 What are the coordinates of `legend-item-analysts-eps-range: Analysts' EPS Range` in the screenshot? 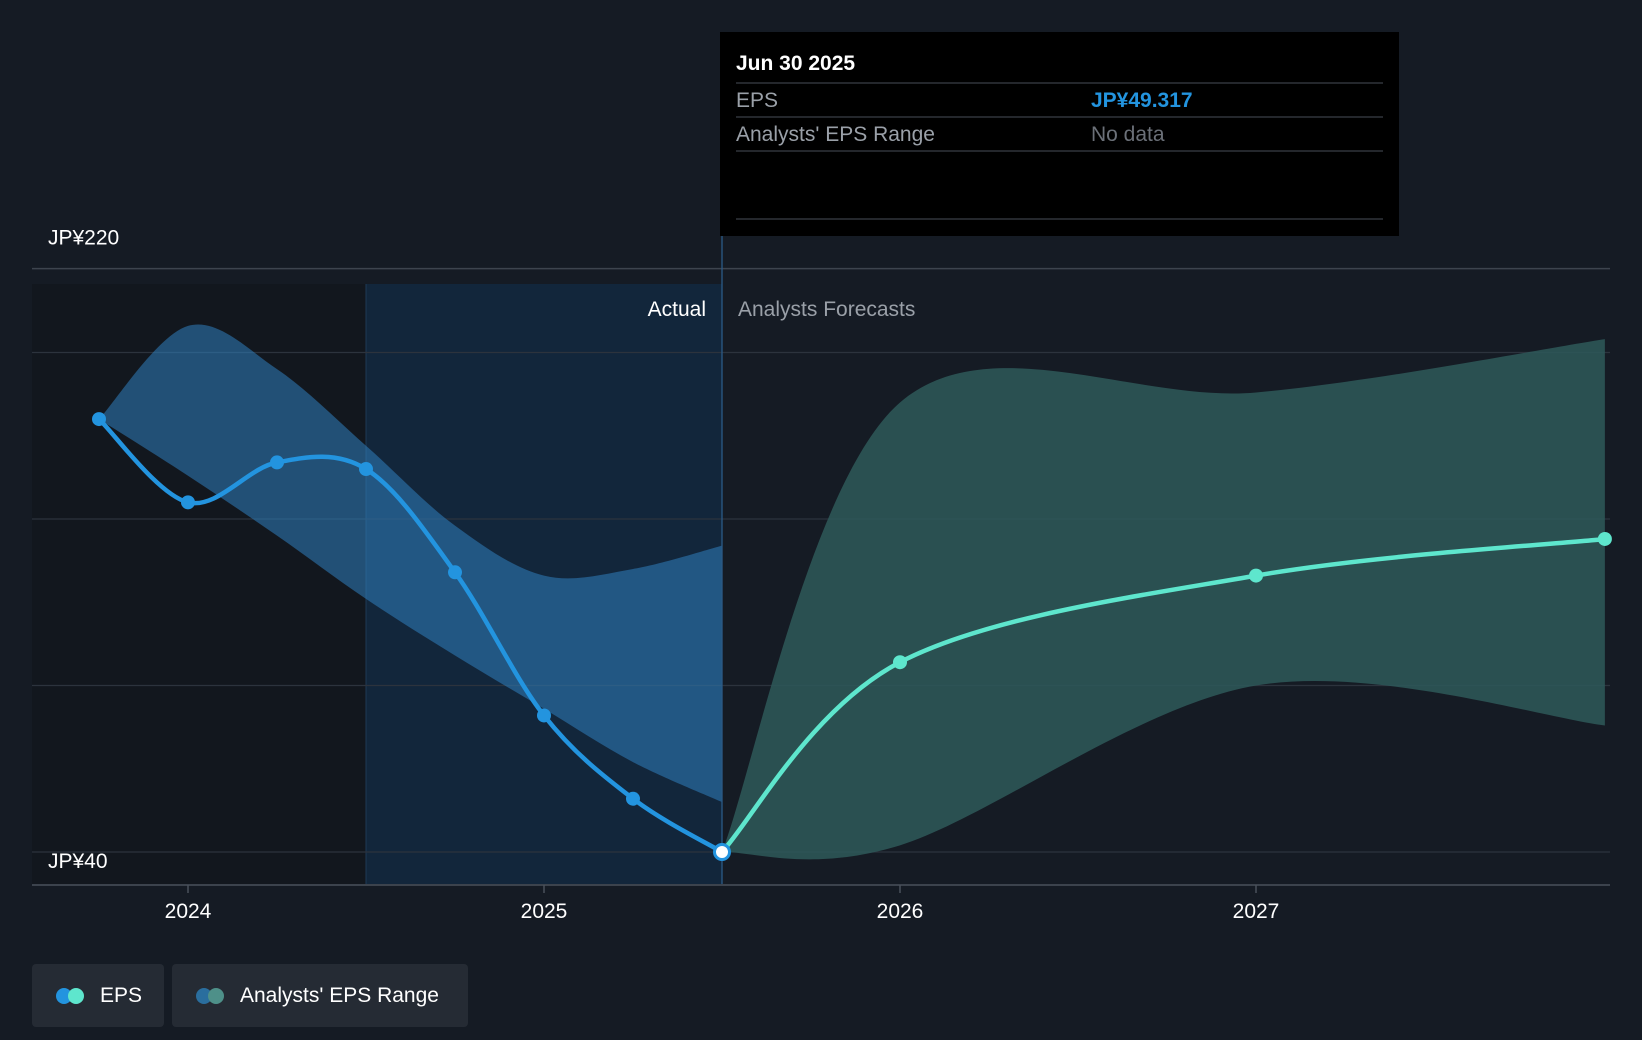 It's located at (320, 995).